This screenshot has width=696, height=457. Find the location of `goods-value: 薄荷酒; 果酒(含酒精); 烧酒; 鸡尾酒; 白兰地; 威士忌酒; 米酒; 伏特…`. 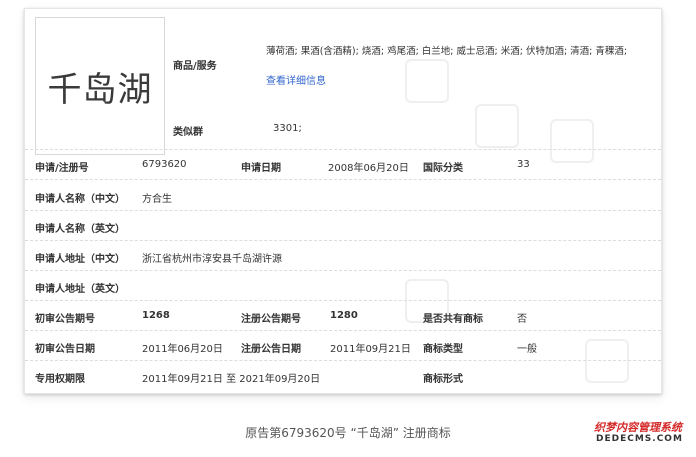

goods-value: 薄荷酒; 果酒(含酒精); 烧酒; 鸡尾酒; 白兰地; 威士忌酒; 米酒; 伏特… is located at coordinates (447, 51).